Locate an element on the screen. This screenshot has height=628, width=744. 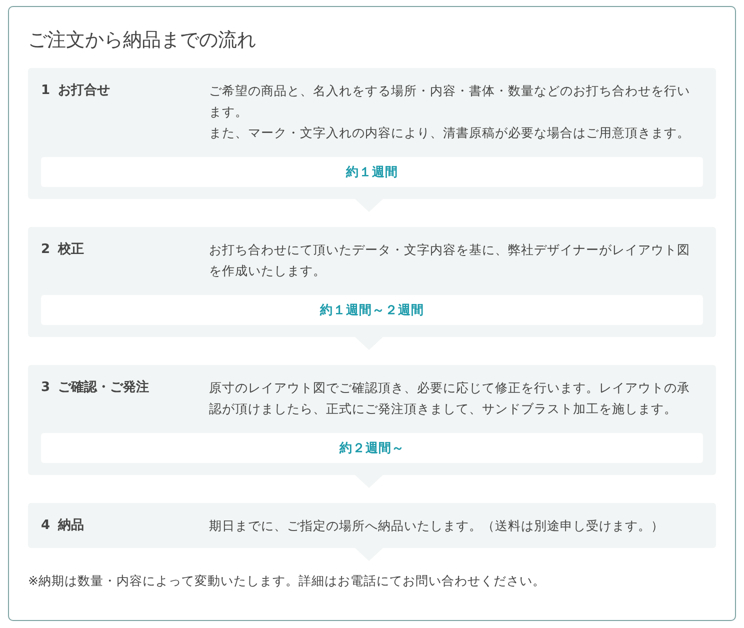
step-number: 2 is located at coordinates (45, 250).